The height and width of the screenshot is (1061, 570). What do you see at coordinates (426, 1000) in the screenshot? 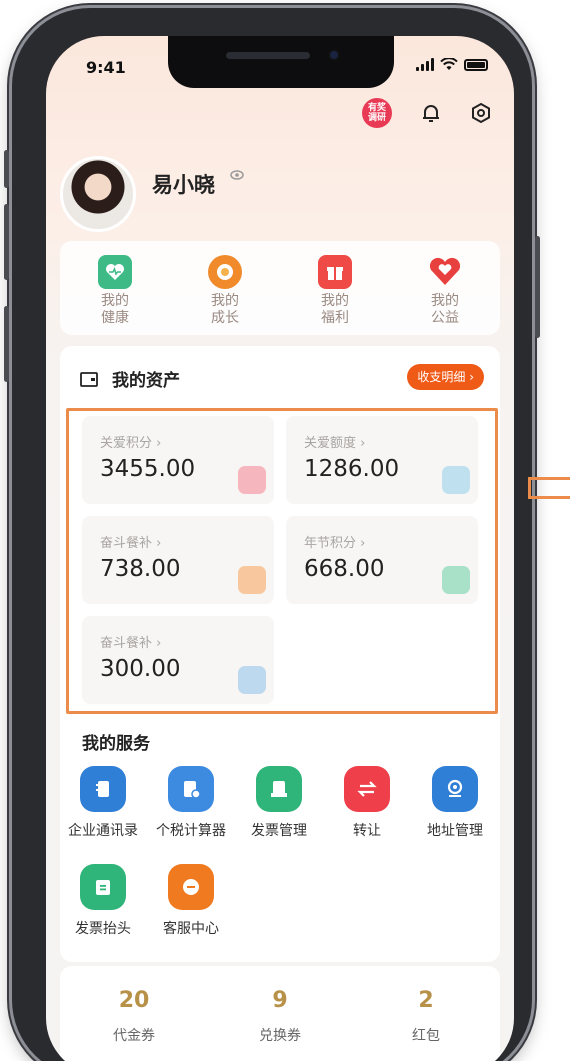
I see `stat-value: 2` at bounding box center [426, 1000].